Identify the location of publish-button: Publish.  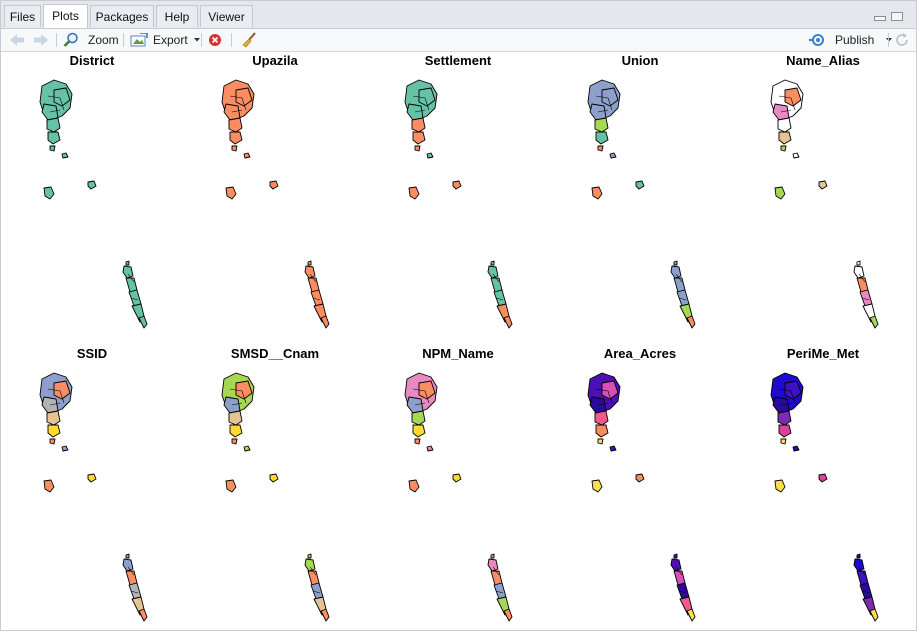
(851, 40).